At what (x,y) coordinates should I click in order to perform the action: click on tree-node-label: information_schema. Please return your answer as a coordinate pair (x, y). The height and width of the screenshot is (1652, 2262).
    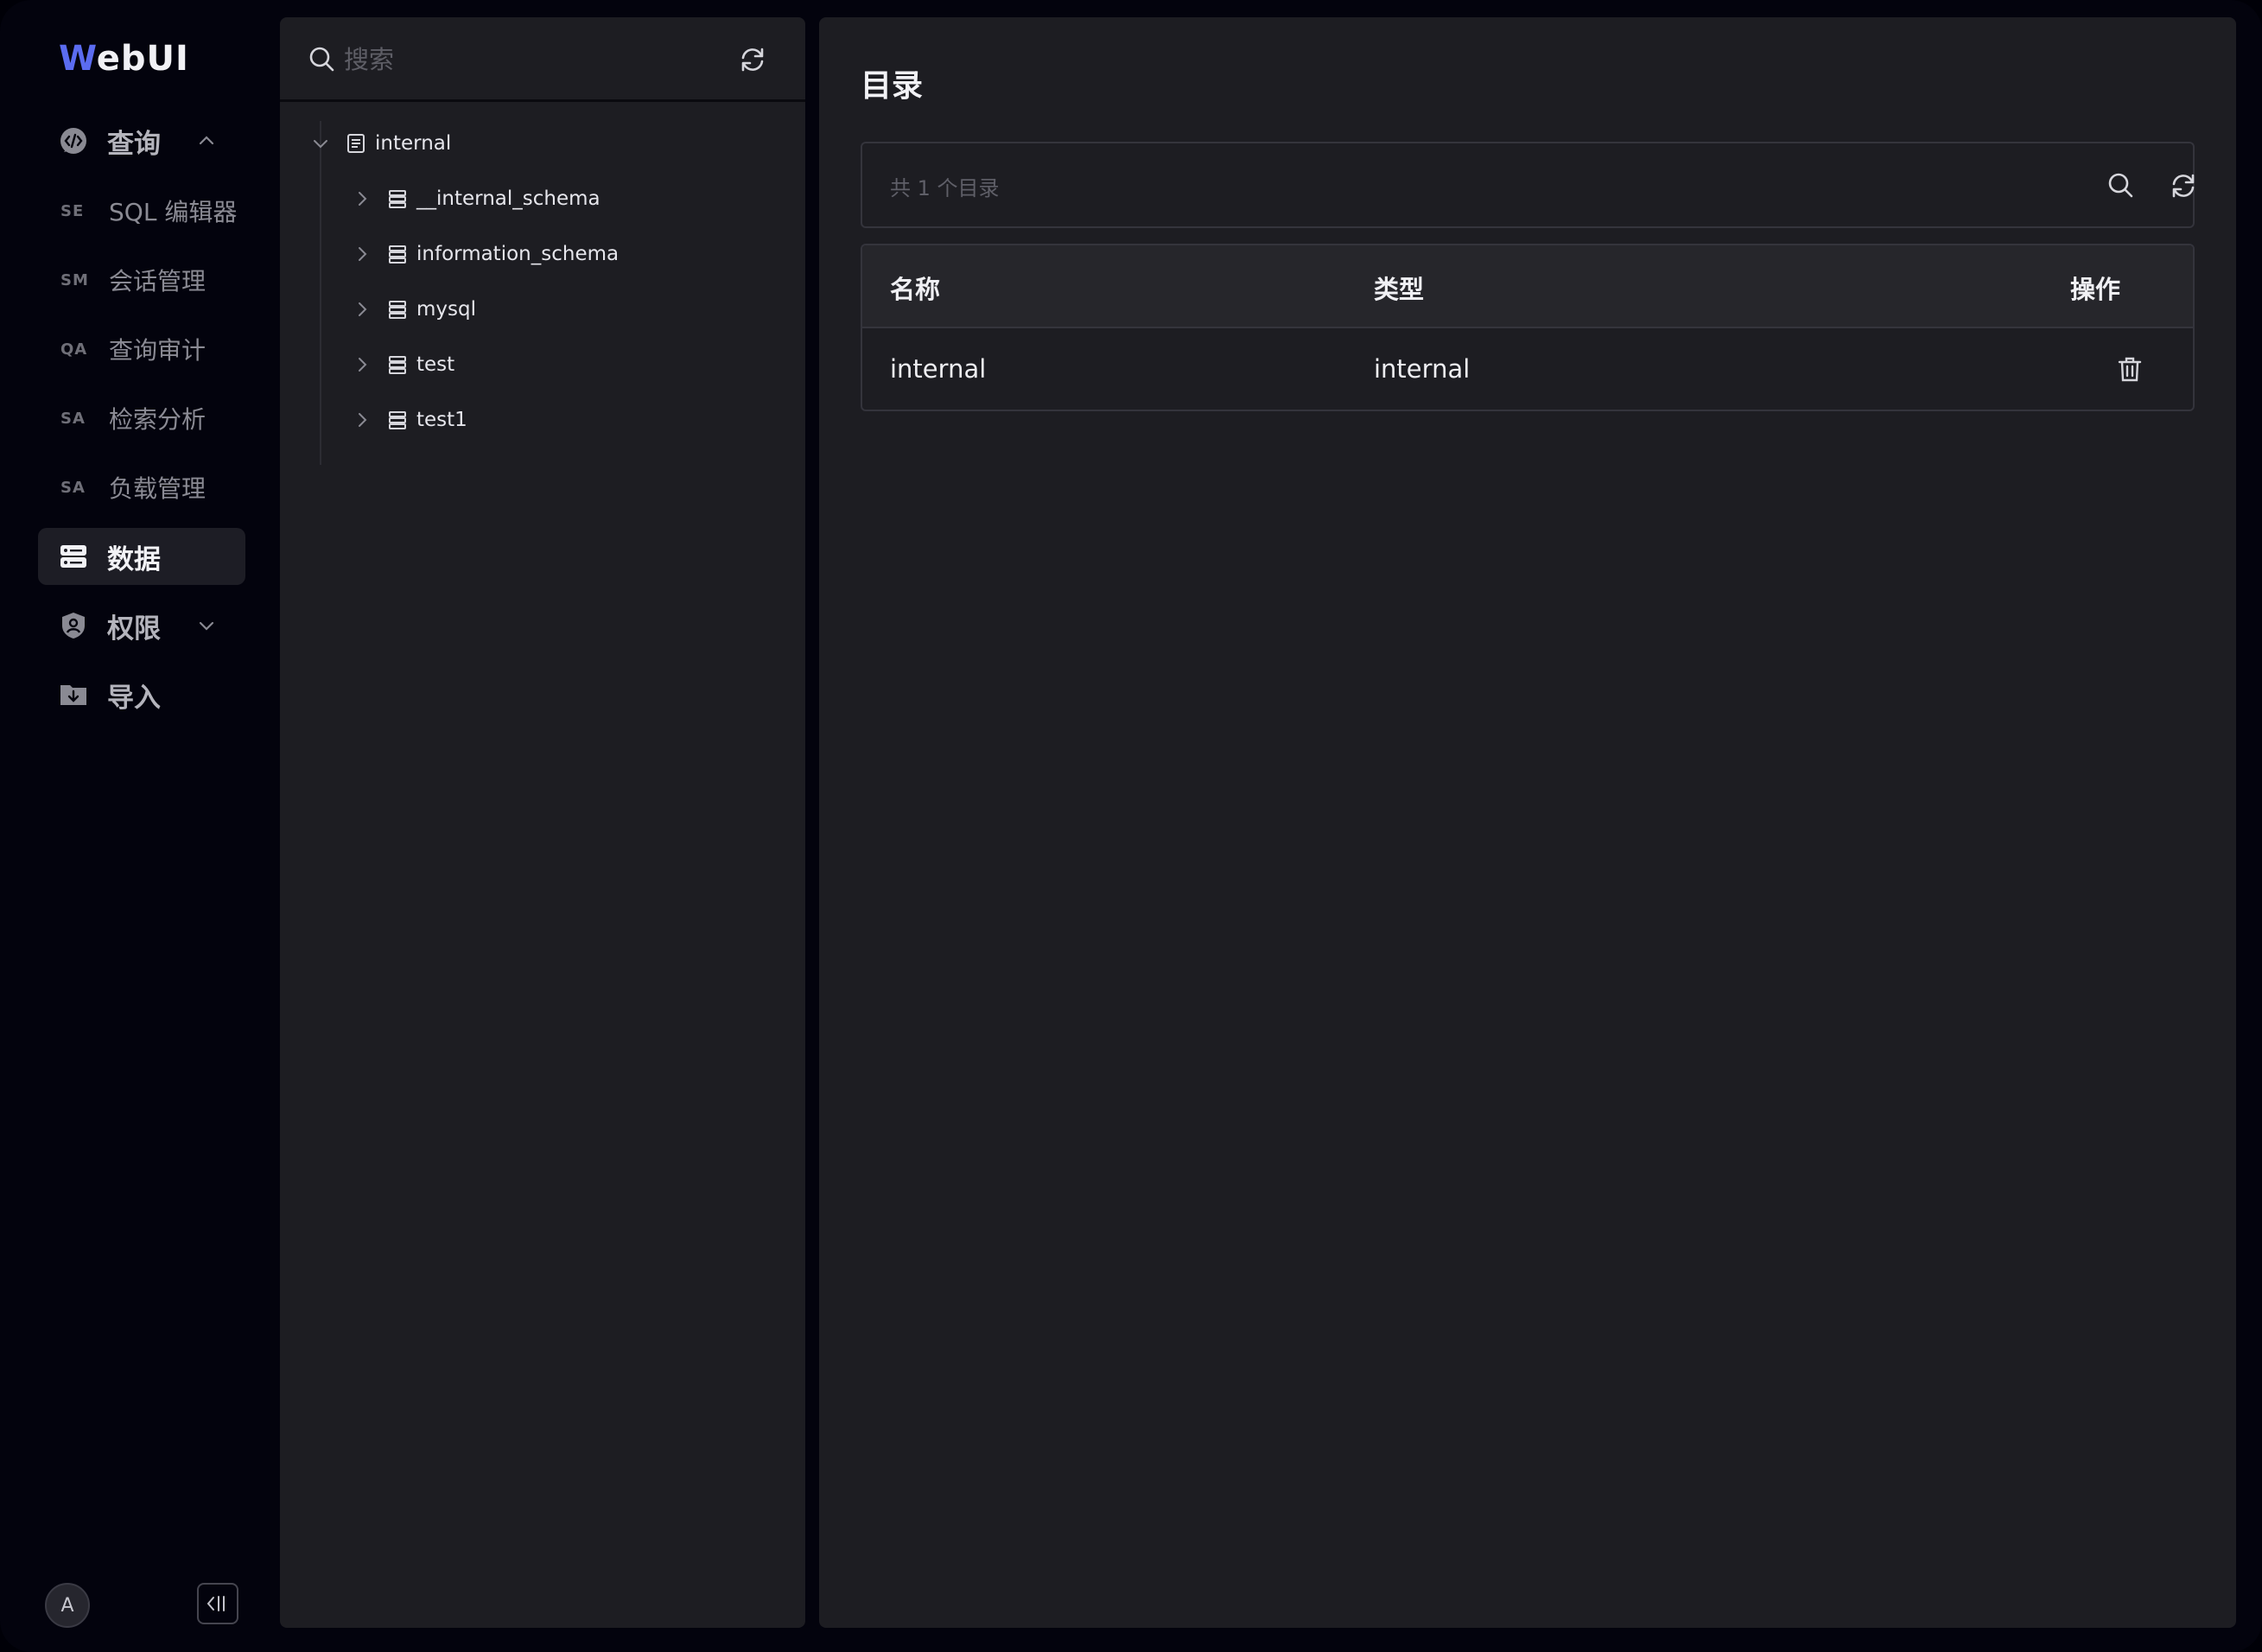
    Looking at the image, I should click on (518, 254).